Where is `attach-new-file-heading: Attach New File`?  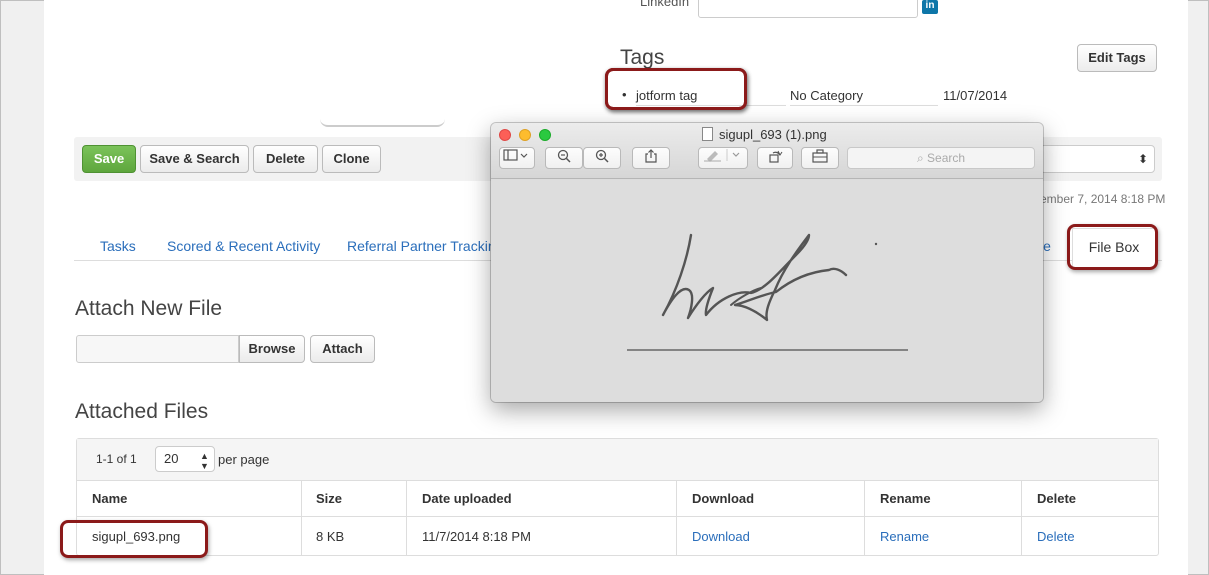 attach-new-file-heading: Attach New File is located at coordinates (149, 308).